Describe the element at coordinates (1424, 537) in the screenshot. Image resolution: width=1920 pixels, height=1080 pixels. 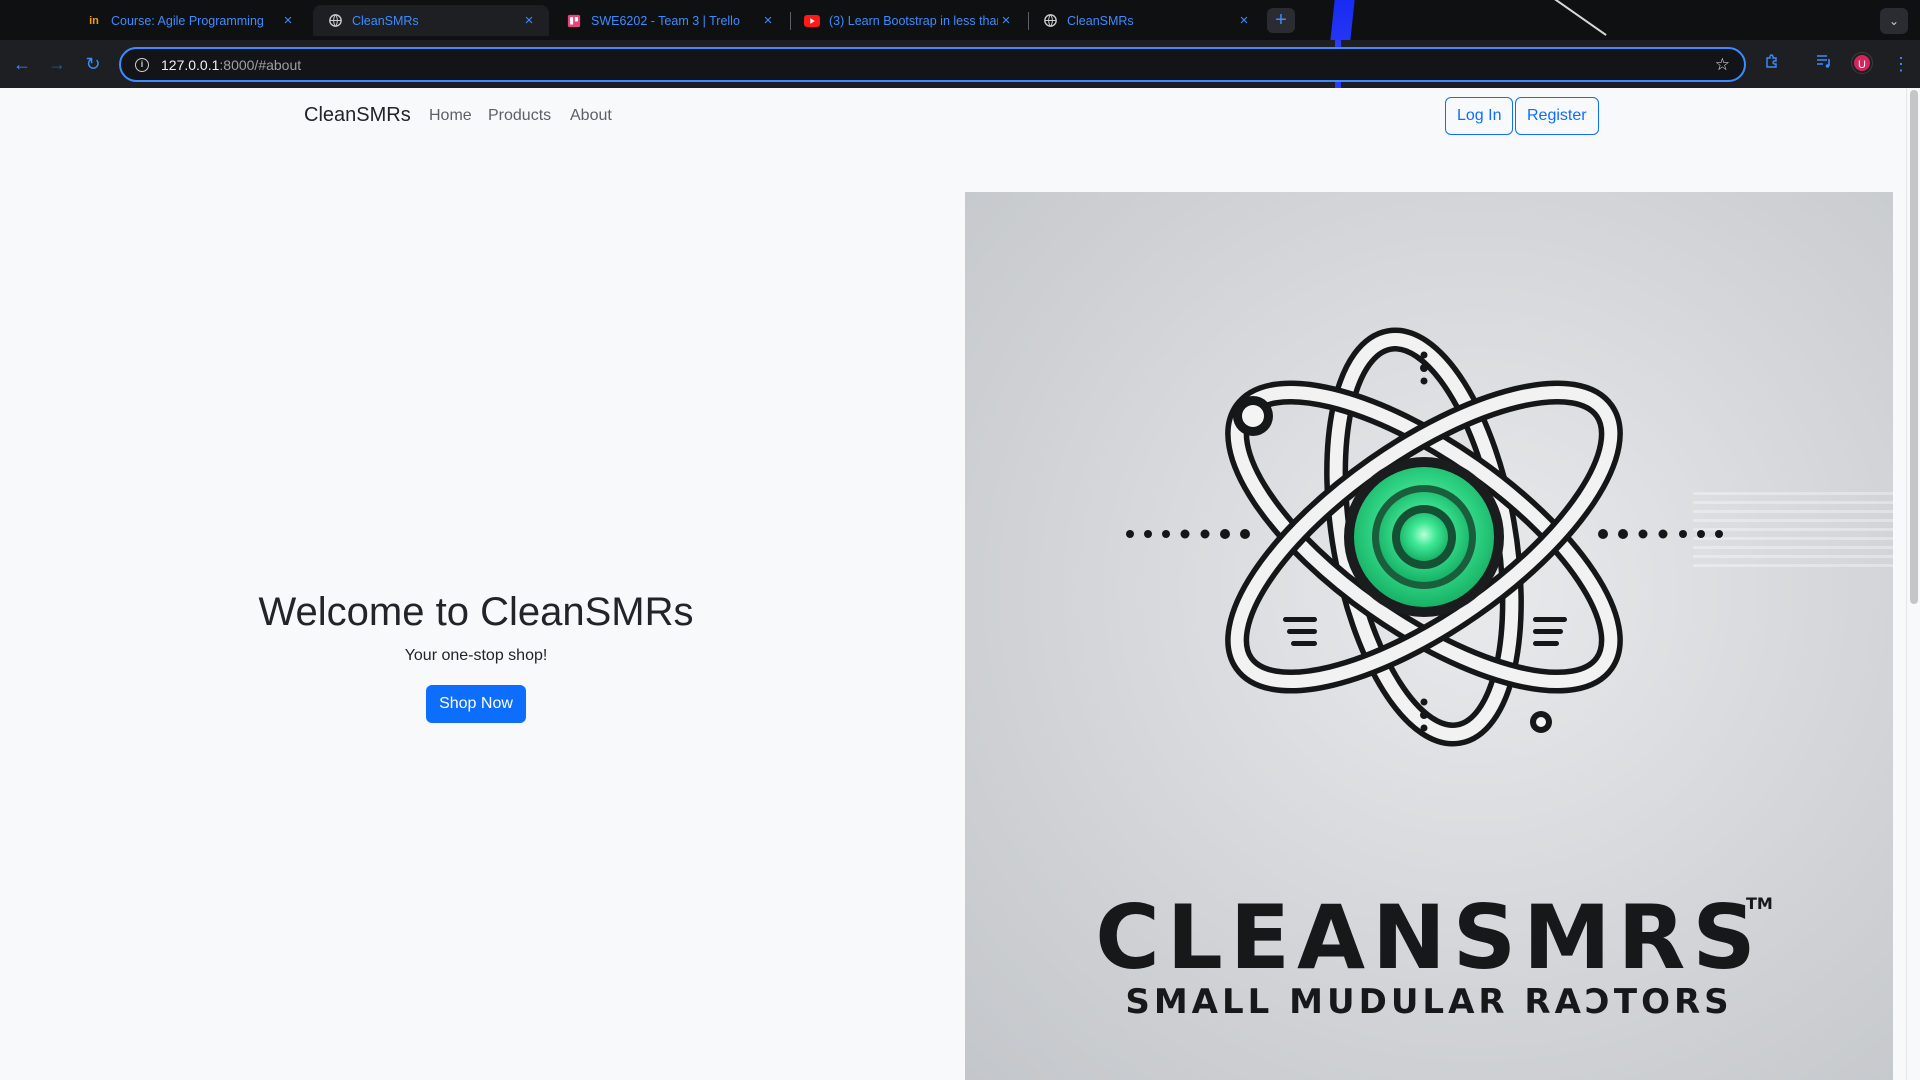
I see `atom-logo-icon` at that location.